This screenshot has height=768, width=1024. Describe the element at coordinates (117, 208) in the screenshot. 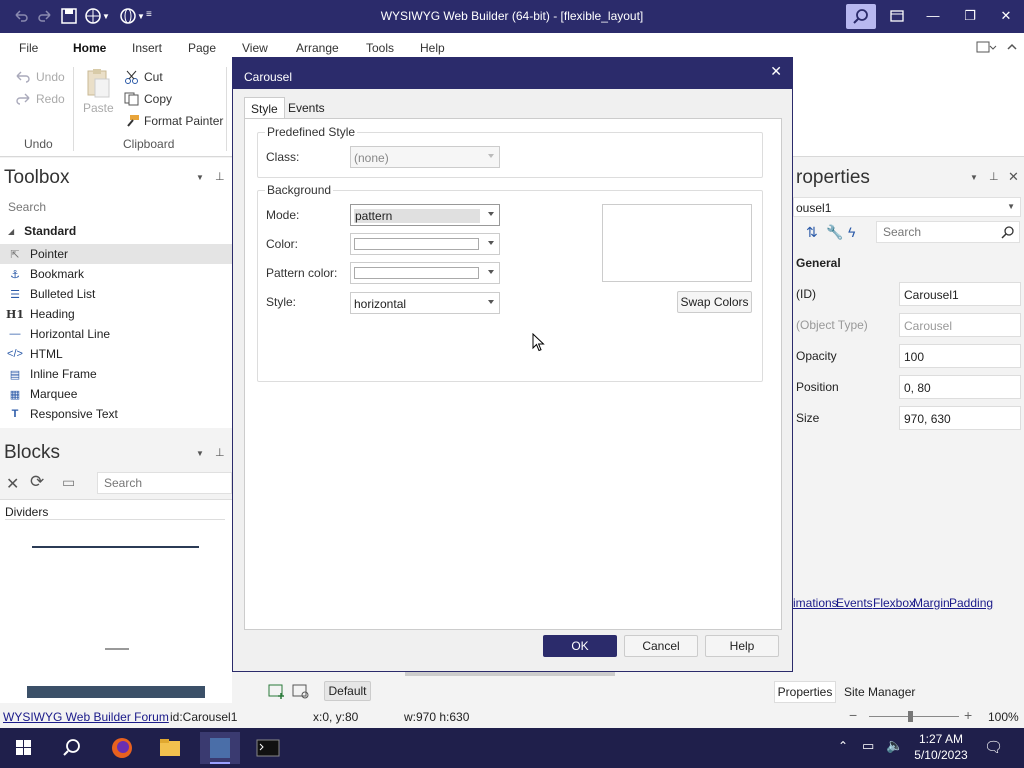

I see `toolbox-search-input: Search` at that location.